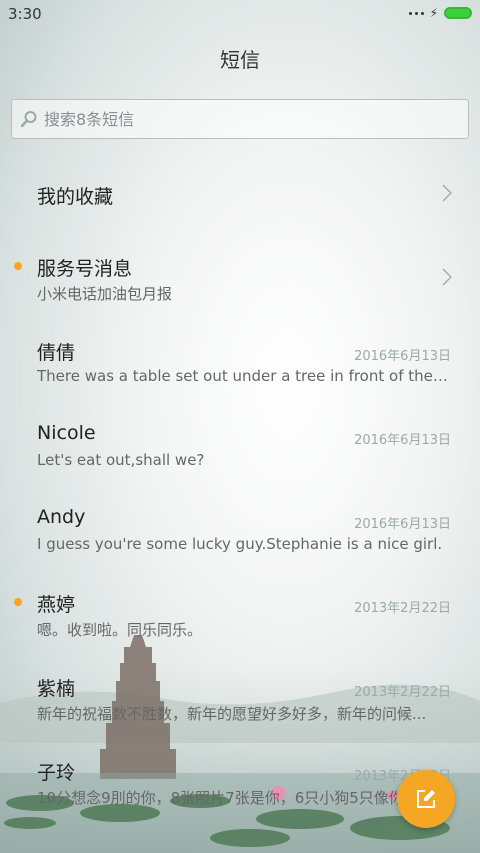 This screenshot has width=480, height=853. Describe the element at coordinates (105, 294) in the screenshot. I see `service-preview: 小米电话加油包月报` at that location.